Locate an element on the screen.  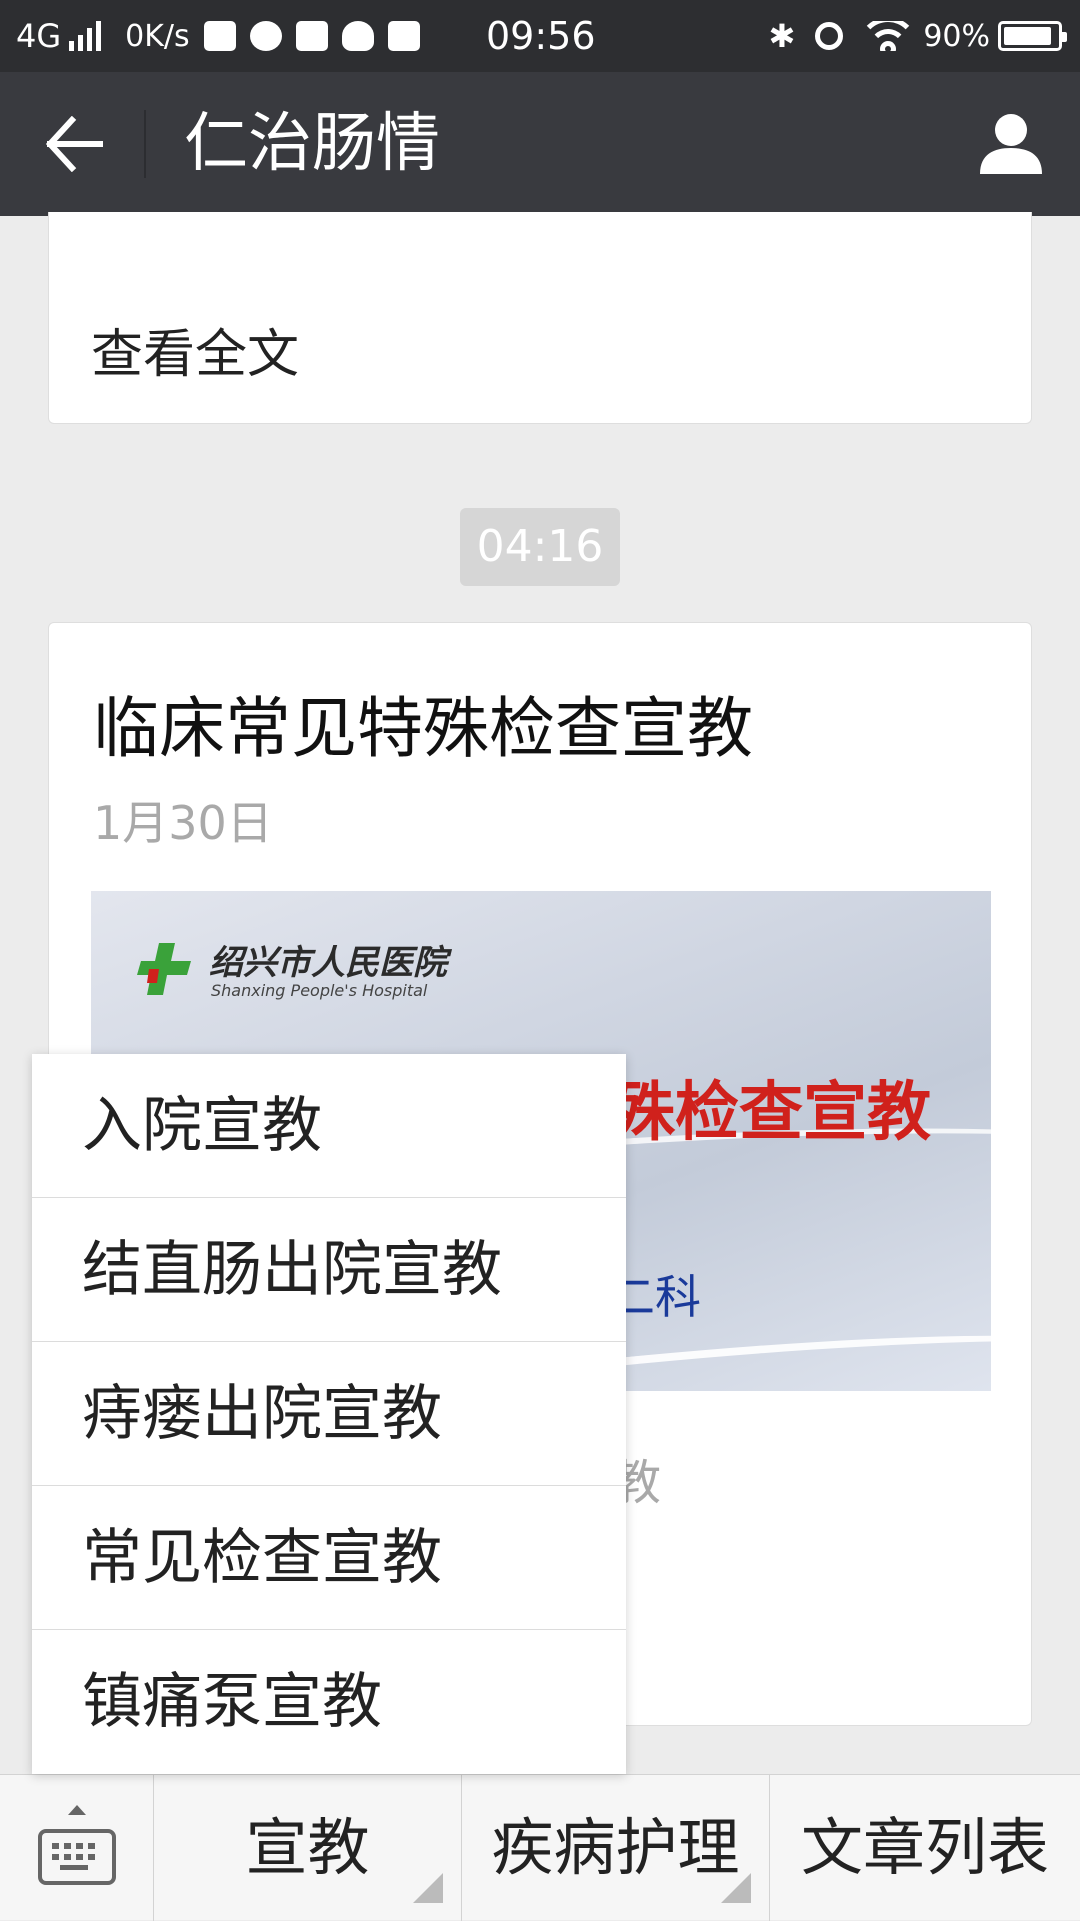
tab-article-list: 文章列表 is located at coordinates (925, 1848).